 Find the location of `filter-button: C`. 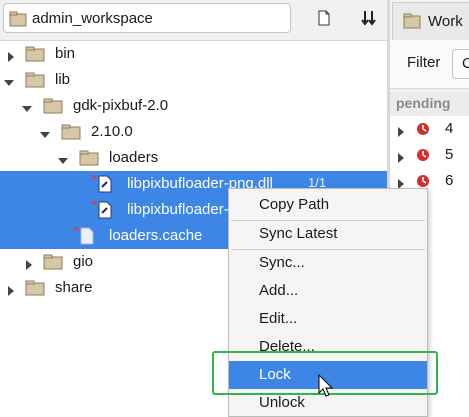

filter-button: C is located at coordinates (460, 64).